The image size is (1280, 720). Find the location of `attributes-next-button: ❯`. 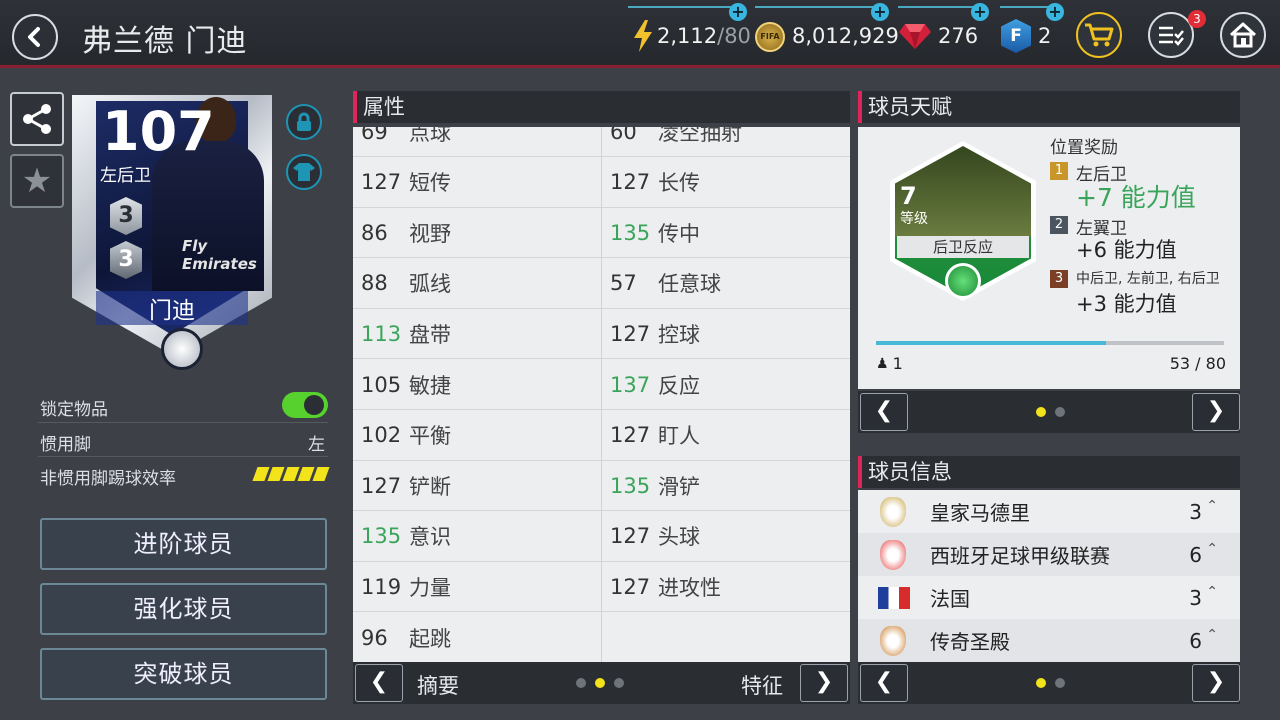

attributes-next-button: ❯ is located at coordinates (824, 683).